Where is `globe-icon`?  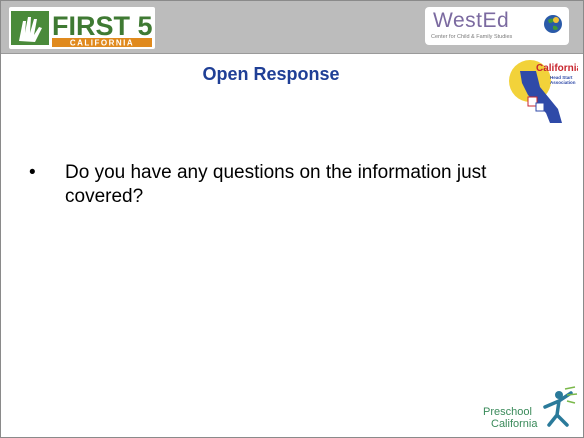 globe-icon is located at coordinates (553, 24).